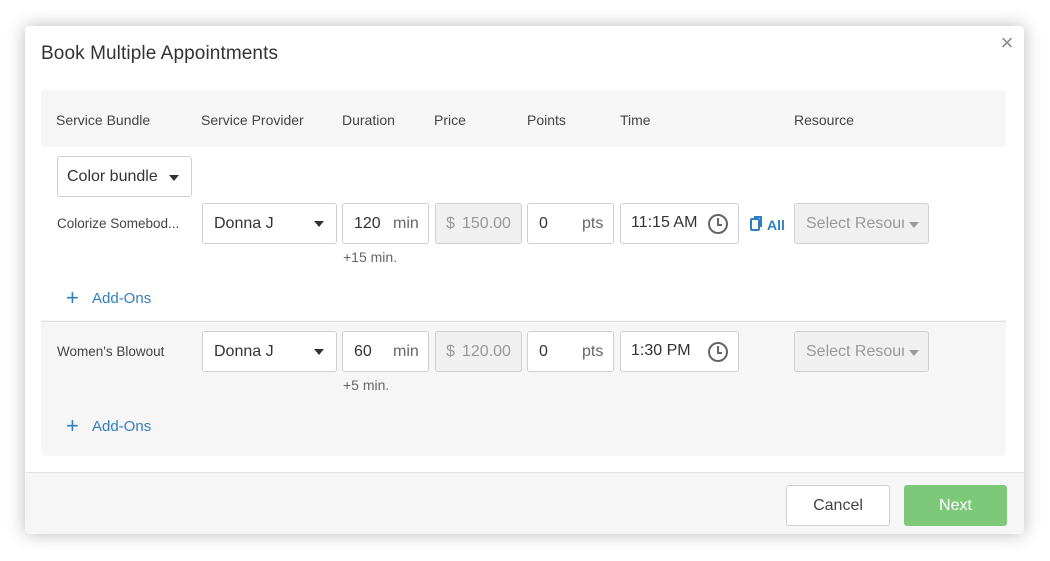 The height and width of the screenshot is (561, 1050). What do you see at coordinates (385, 223) in the screenshot?
I see `duration-input: 120 min` at bounding box center [385, 223].